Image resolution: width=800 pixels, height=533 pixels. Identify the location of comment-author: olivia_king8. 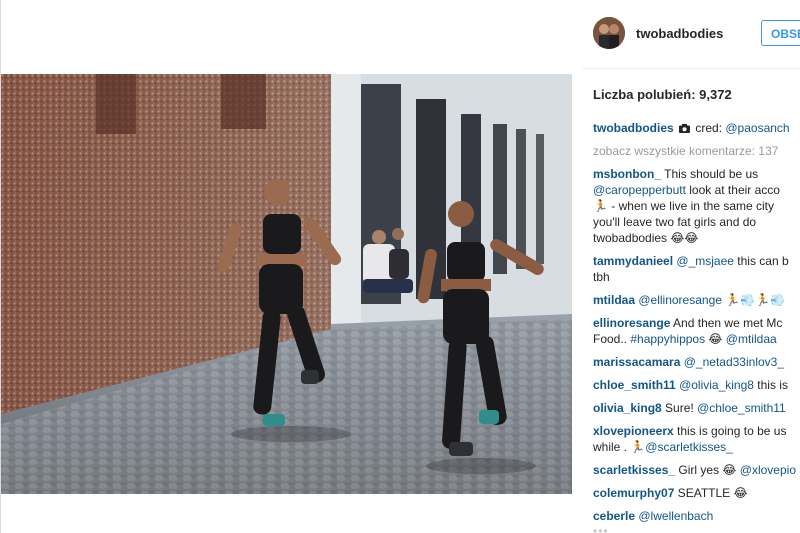
(627, 408).